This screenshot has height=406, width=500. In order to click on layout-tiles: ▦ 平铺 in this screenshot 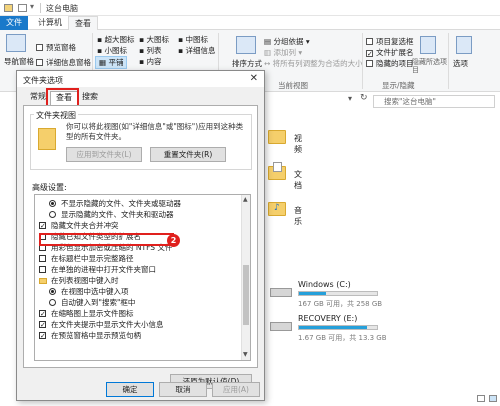, I will do `click(111, 62)`.